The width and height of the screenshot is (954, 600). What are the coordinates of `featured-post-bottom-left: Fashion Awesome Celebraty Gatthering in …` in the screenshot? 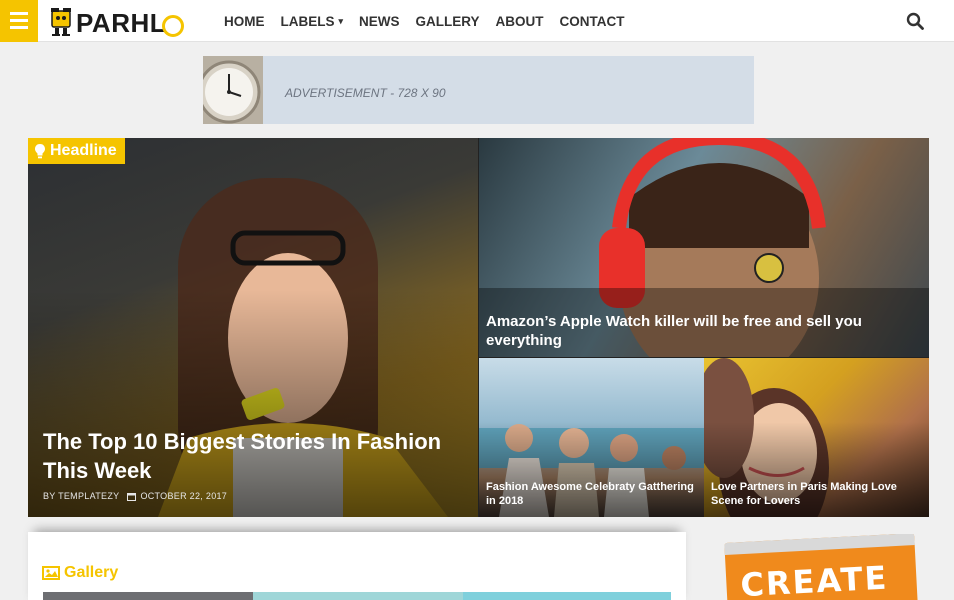 It's located at (591, 437).